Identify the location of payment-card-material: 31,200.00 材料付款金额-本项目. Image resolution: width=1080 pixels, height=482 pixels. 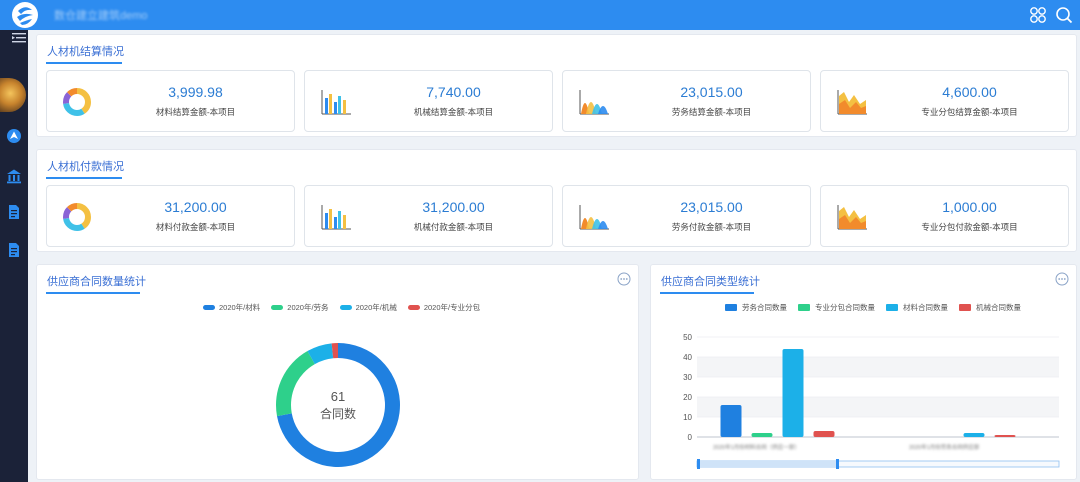
(170, 216).